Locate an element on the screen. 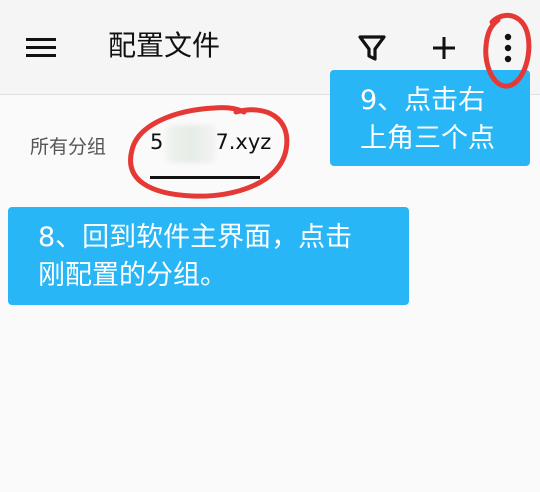  annotation-step-9-line2: 上角三个点 is located at coordinates (427, 138).